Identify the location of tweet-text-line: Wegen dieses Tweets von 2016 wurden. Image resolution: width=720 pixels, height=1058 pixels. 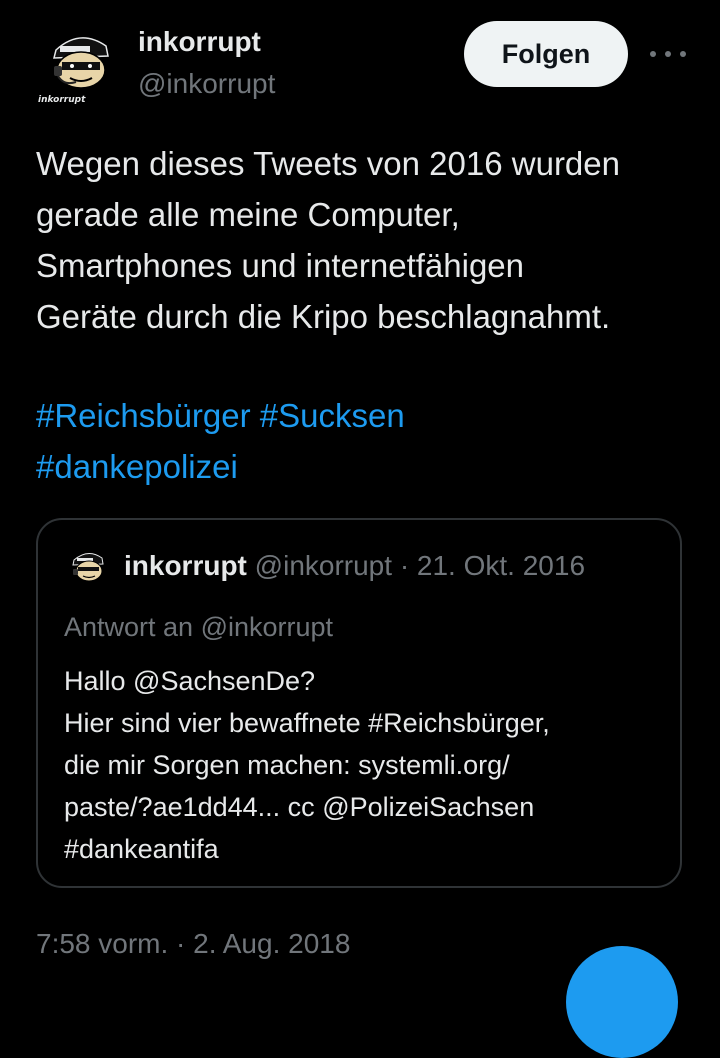
(328, 163).